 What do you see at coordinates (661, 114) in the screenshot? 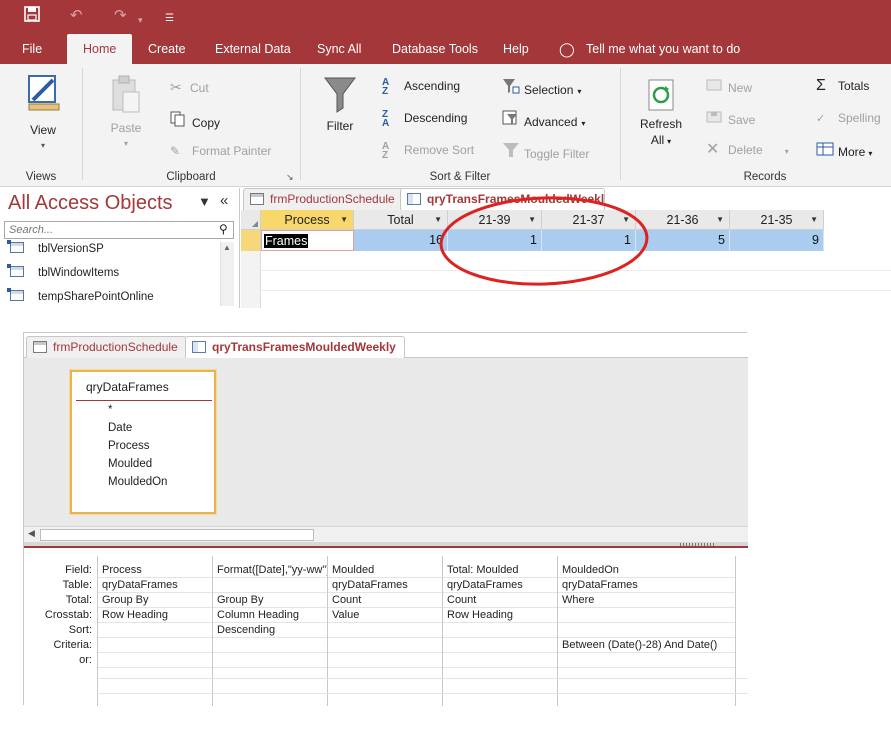
I see `refresh-all-button: Refresh All ▾` at bounding box center [661, 114].